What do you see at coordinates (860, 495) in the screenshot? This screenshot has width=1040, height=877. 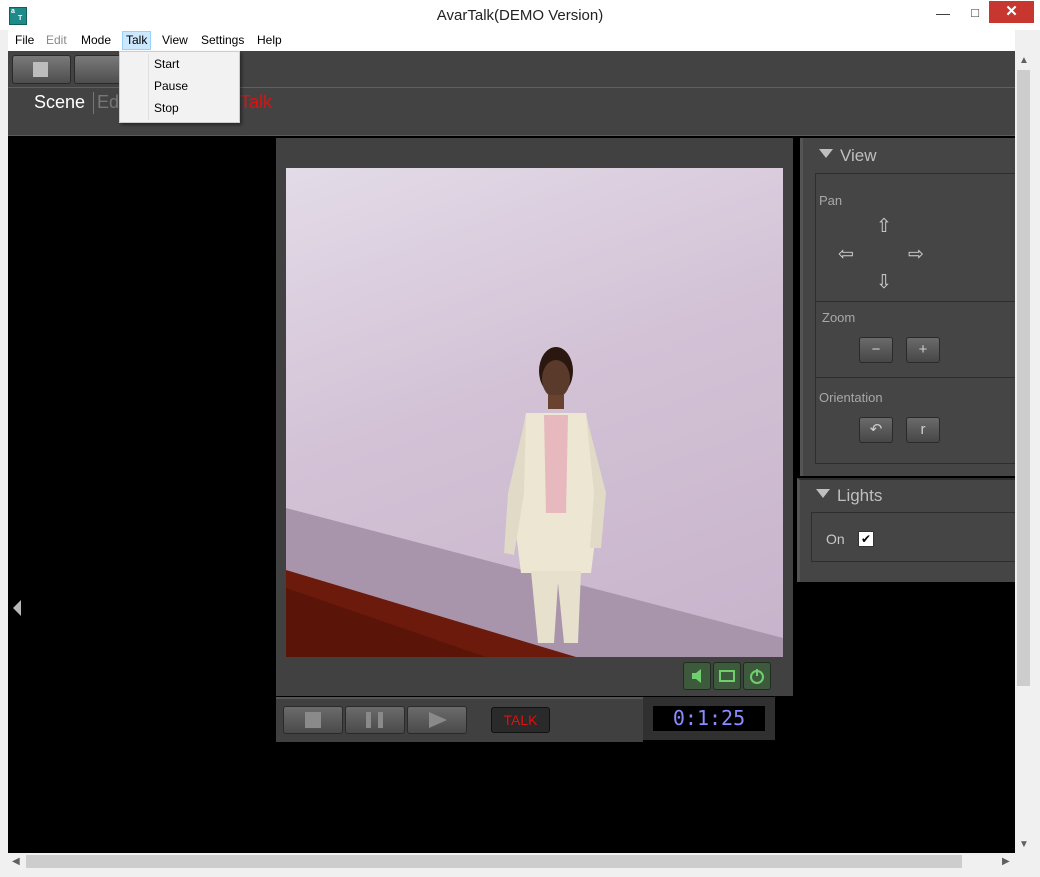 I see `lights-panel-title: Lights` at bounding box center [860, 495].